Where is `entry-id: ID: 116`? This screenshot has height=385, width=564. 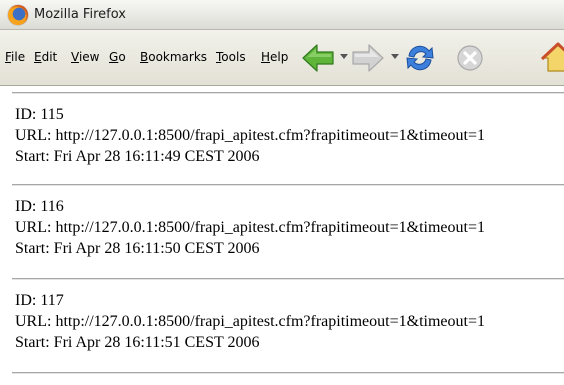 entry-id: ID: 116 is located at coordinates (39, 206).